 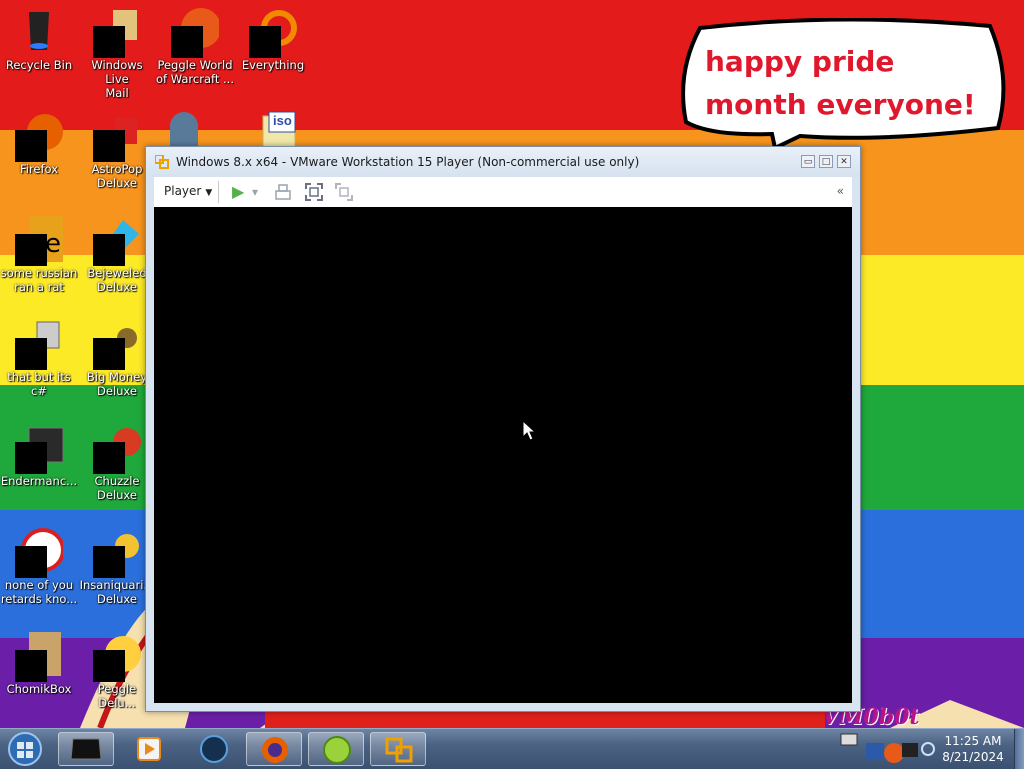 What do you see at coordinates (184, 129) in the screenshot?
I see `desktop-icon-partial` at bounding box center [184, 129].